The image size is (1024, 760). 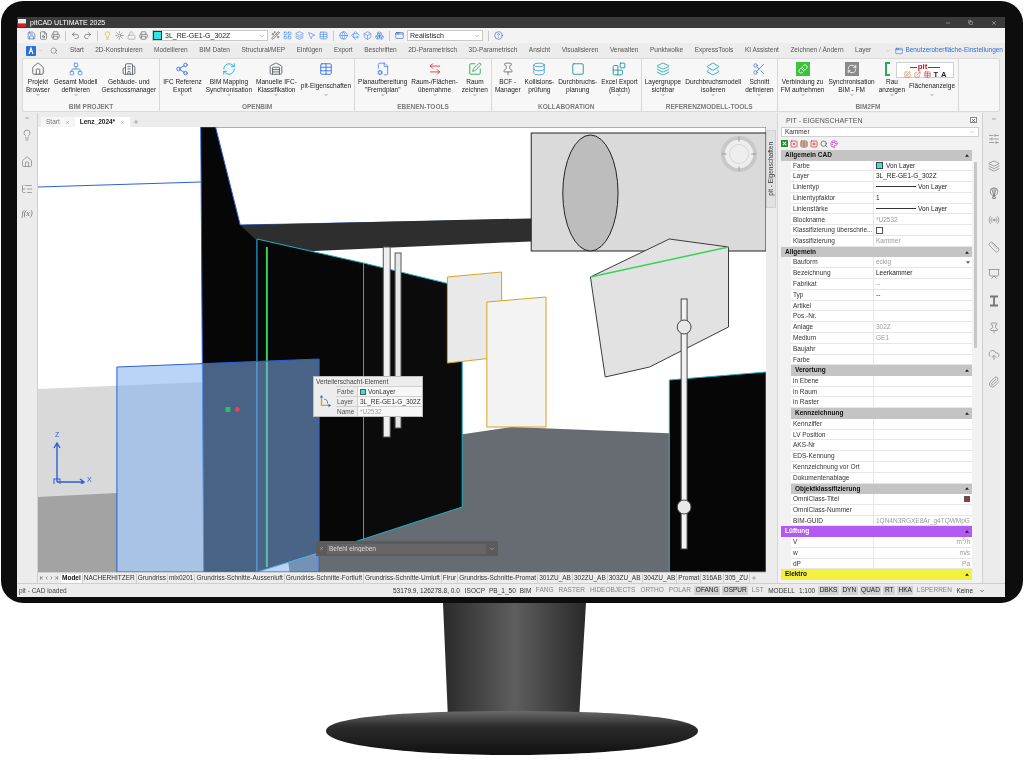 I want to click on add-icon, so click(x=814, y=143).